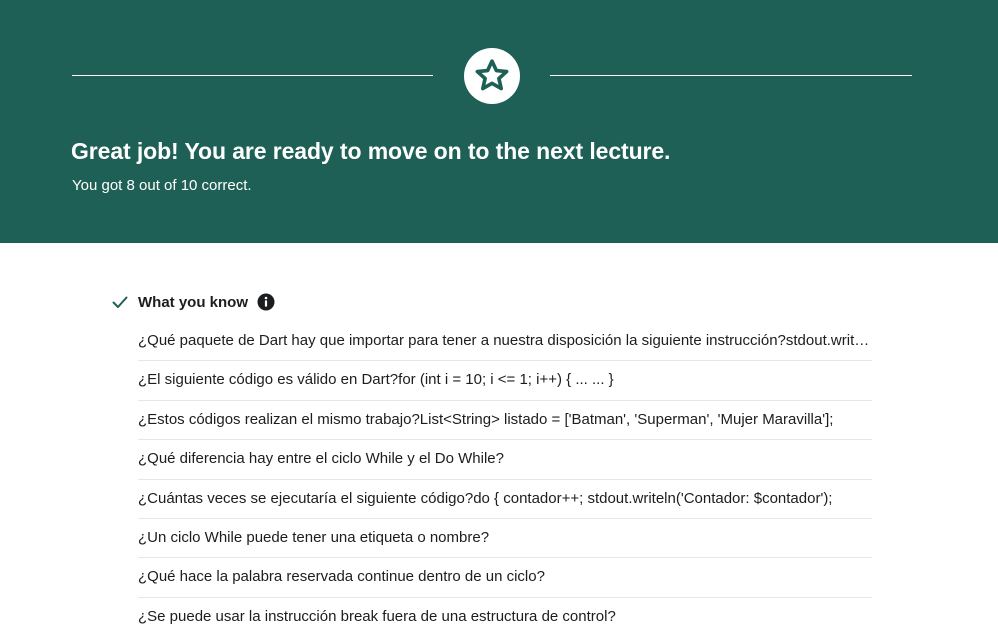  I want to click on section-title: What you know, so click(193, 302).